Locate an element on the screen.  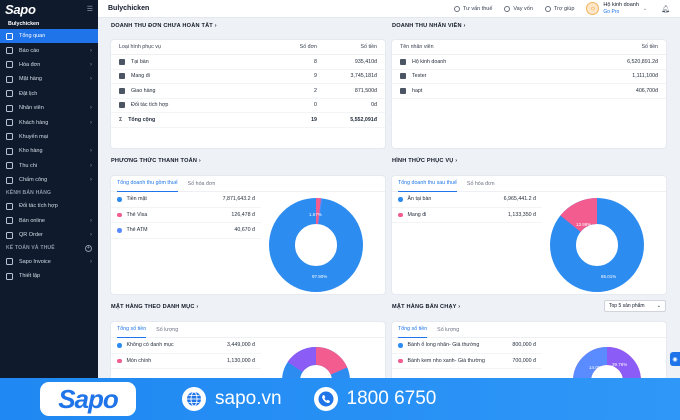
section-accounting: KẾ TOÁN VÀ THUẾ + is located at coordinates (49, 248).